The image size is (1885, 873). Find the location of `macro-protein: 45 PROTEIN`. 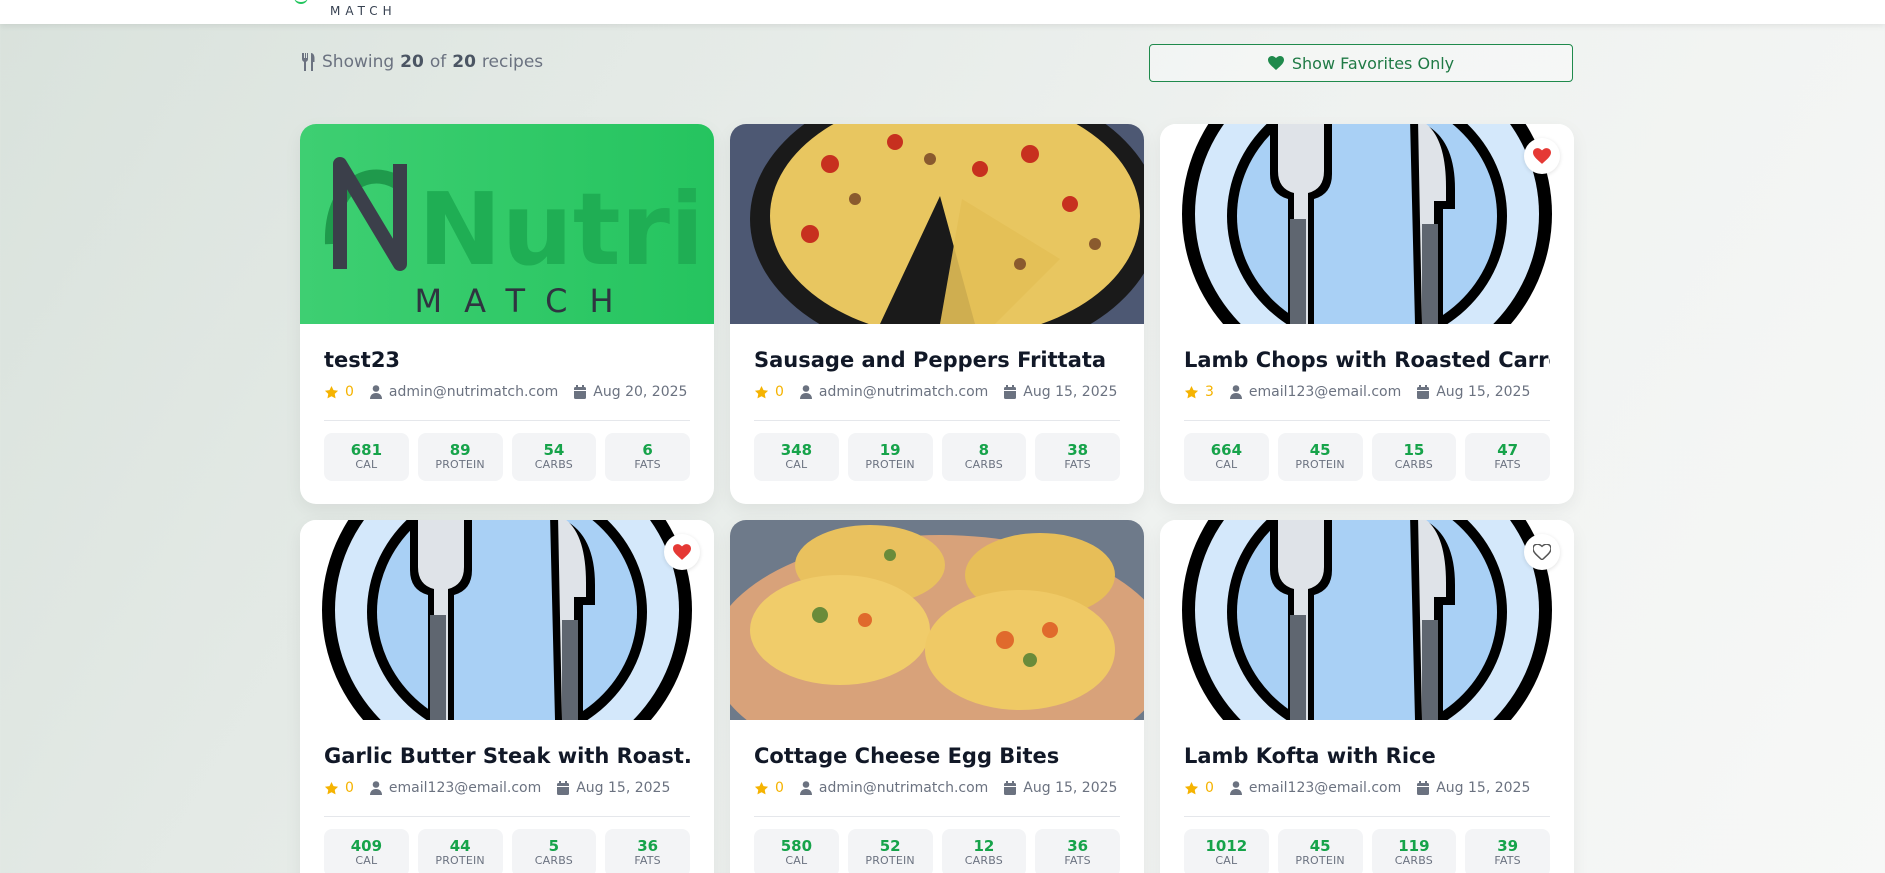

macro-protein: 45 PROTEIN is located at coordinates (1320, 851).